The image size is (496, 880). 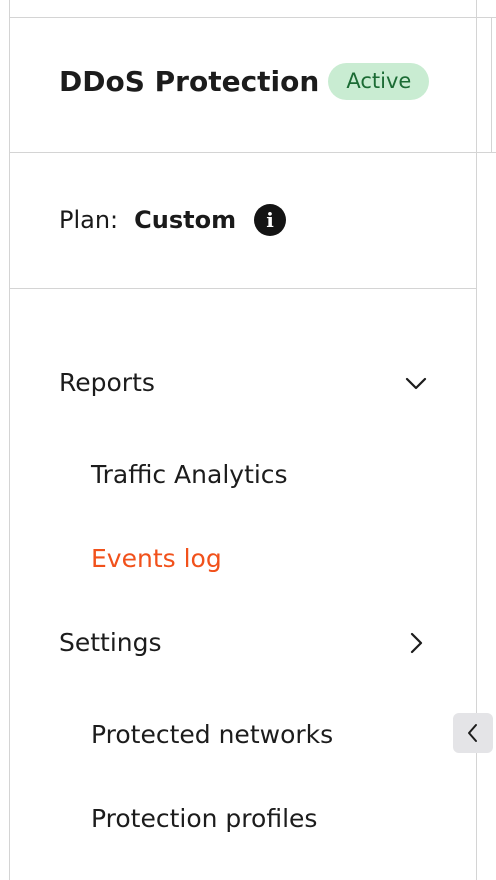 What do you see at coordinates (244, 642) in the screenshot?
I see `nav-group-settings: Settings` at bounding box center [244, 642].